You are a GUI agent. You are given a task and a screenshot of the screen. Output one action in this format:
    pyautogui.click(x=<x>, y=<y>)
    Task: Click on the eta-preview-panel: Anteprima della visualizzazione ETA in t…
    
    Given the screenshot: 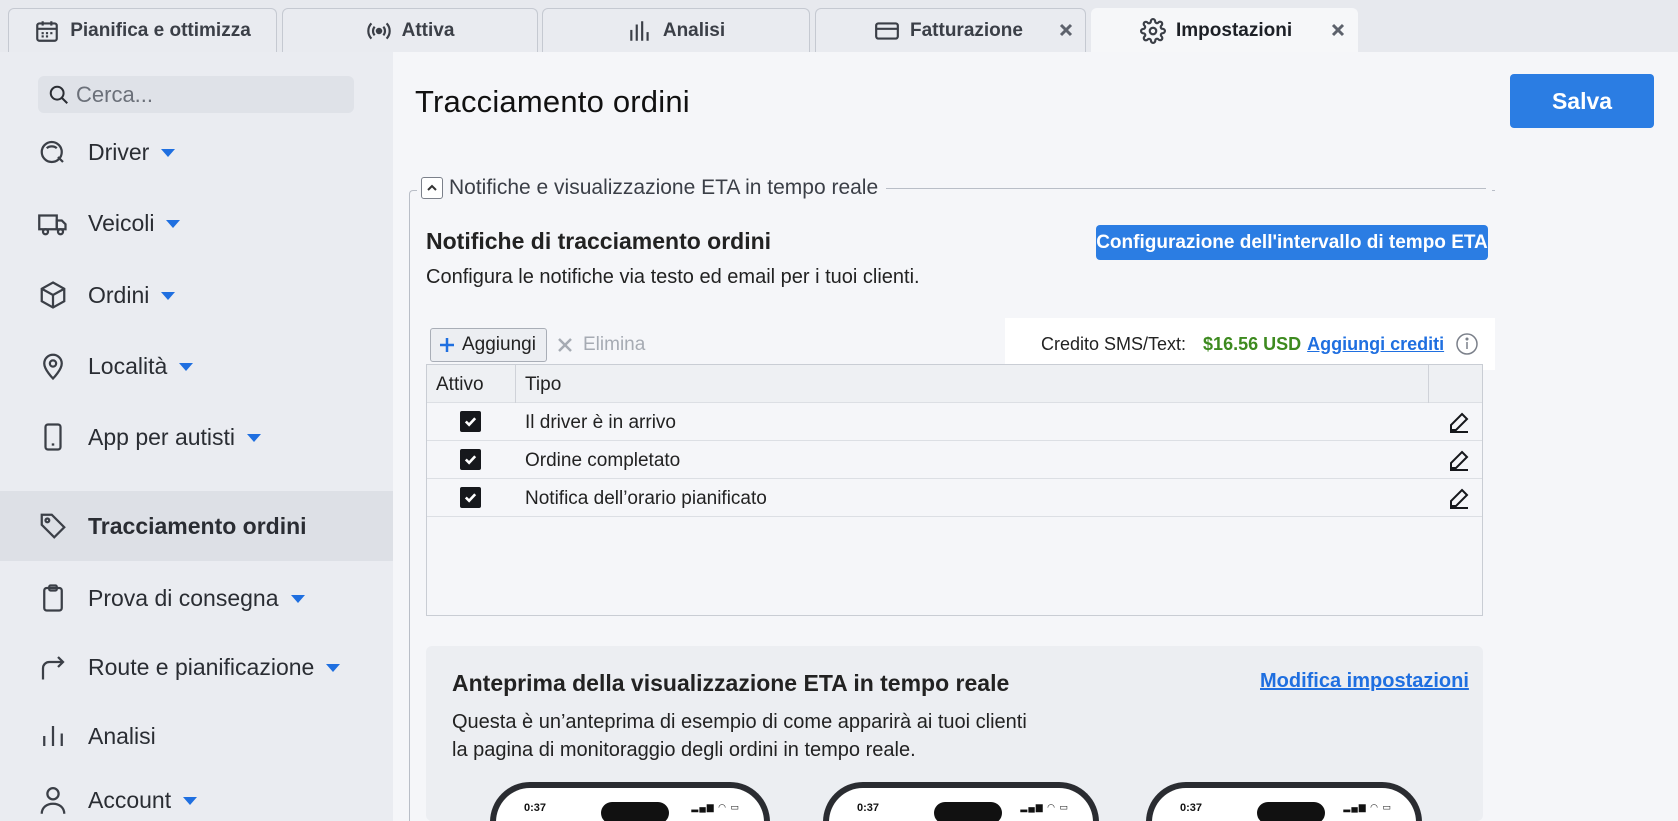 What is the action you would take?
    pyautogui.click(x=954, y=733)
    